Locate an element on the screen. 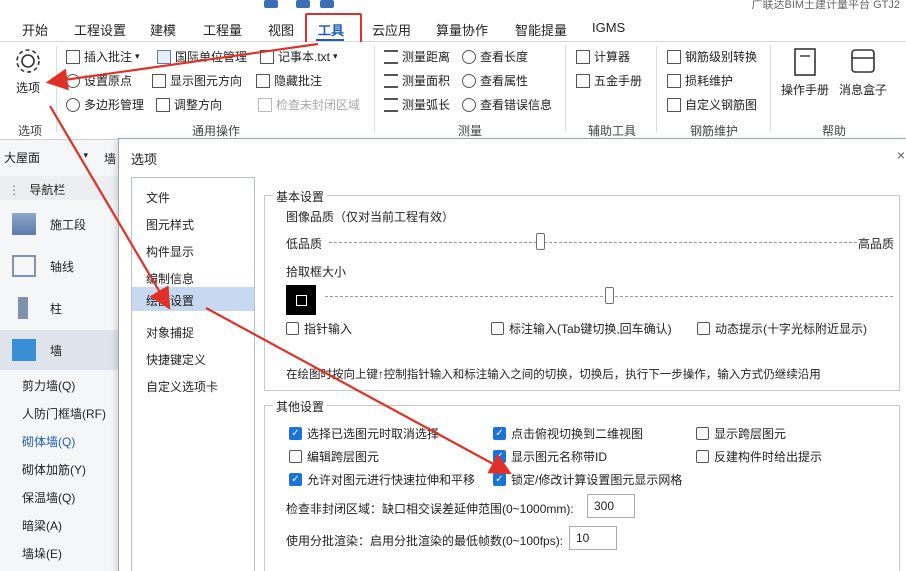 The width and height of the screenshot is (906, 571). check-unclosed-input: 300 is located at coordinates (611, 506).